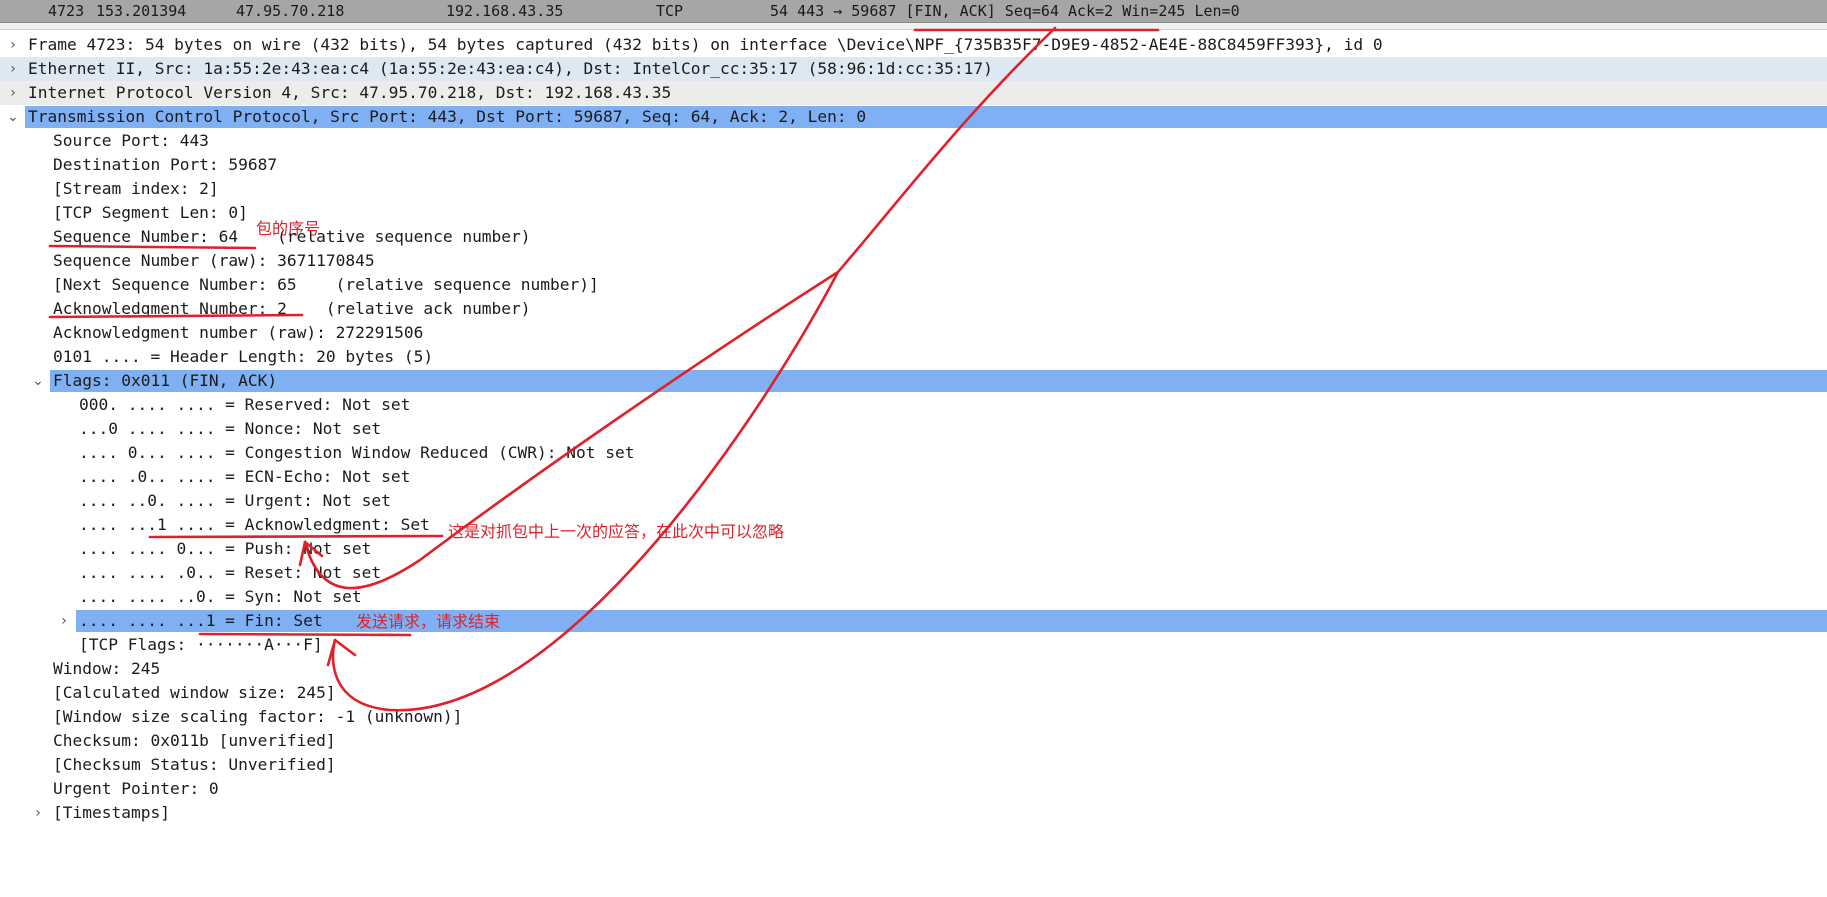  Describe the element at coordinates (245, 404) in the screenshot. I see `tree-row-label: 000. .... .... = Reserved: Not set` at that location.